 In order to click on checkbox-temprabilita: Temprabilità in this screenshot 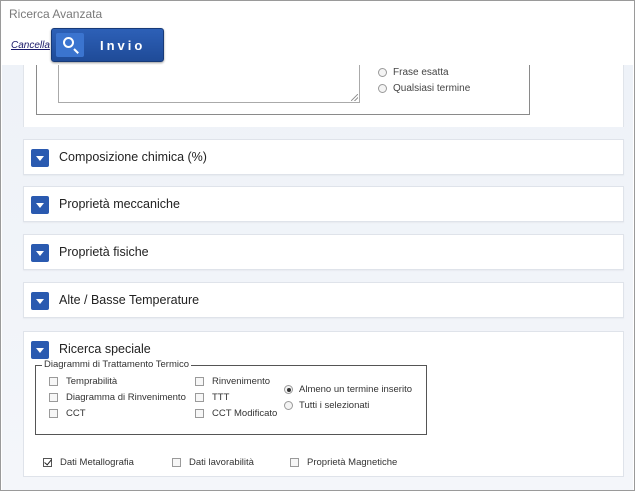, I will do `click(83, 381)`.